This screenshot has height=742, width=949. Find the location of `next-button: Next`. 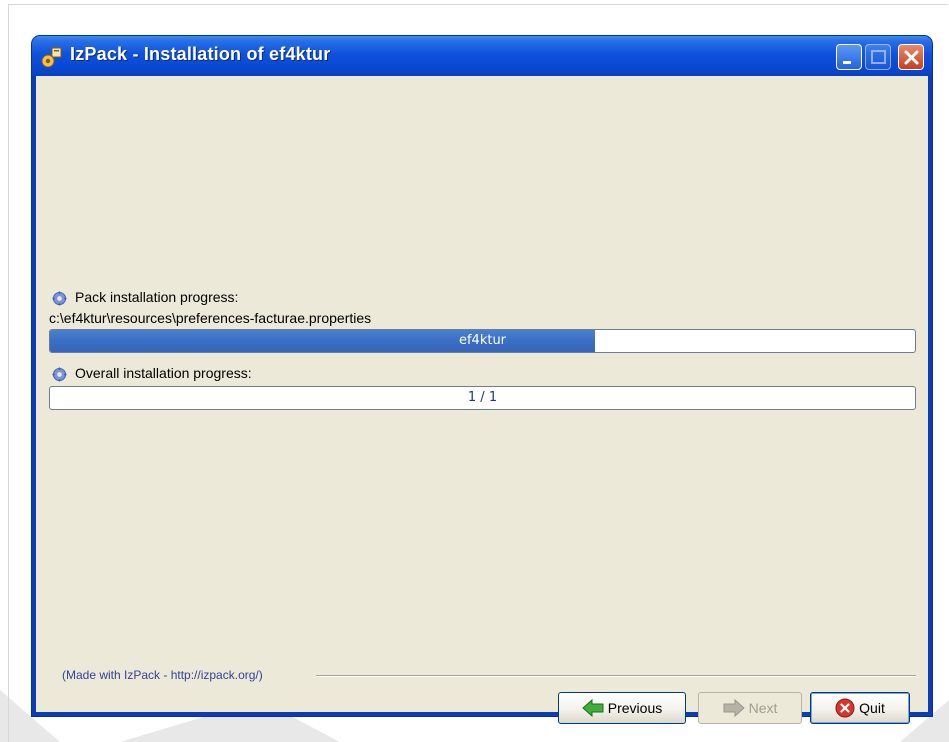

next-button: Next is located at coordinates (750, 708).